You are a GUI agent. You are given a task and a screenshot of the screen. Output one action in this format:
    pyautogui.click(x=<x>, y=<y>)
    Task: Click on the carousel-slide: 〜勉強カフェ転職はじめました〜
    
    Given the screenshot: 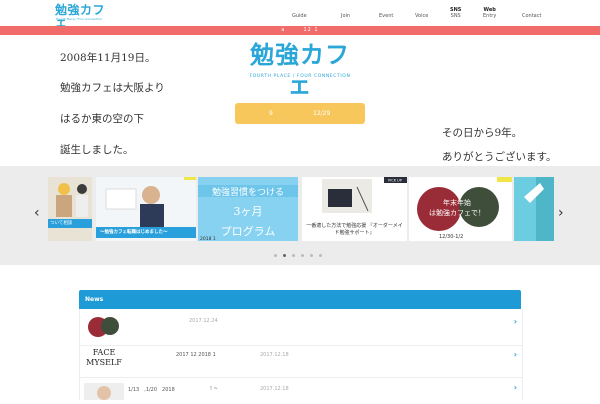 What is the action you would take?
    pyautogui.click(x=146, y=209)
    